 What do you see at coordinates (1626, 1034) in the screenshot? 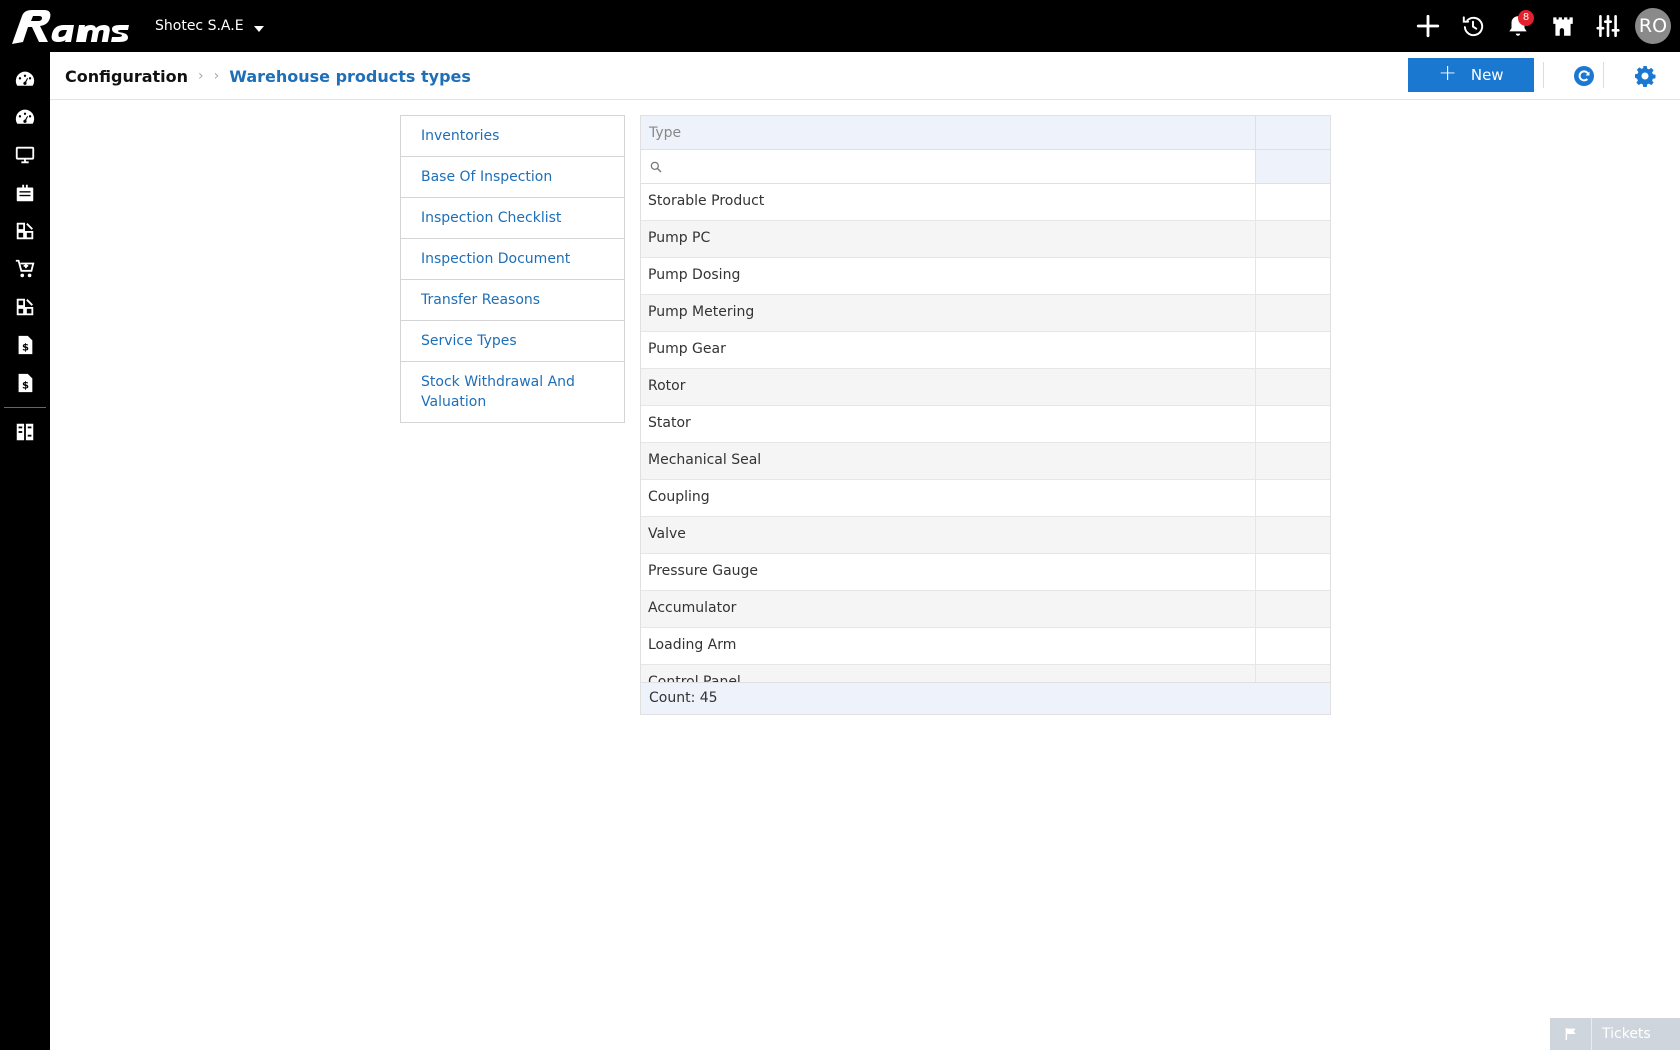
I see `tickets-label: Tickets` at bounding box center [1626, 1034].